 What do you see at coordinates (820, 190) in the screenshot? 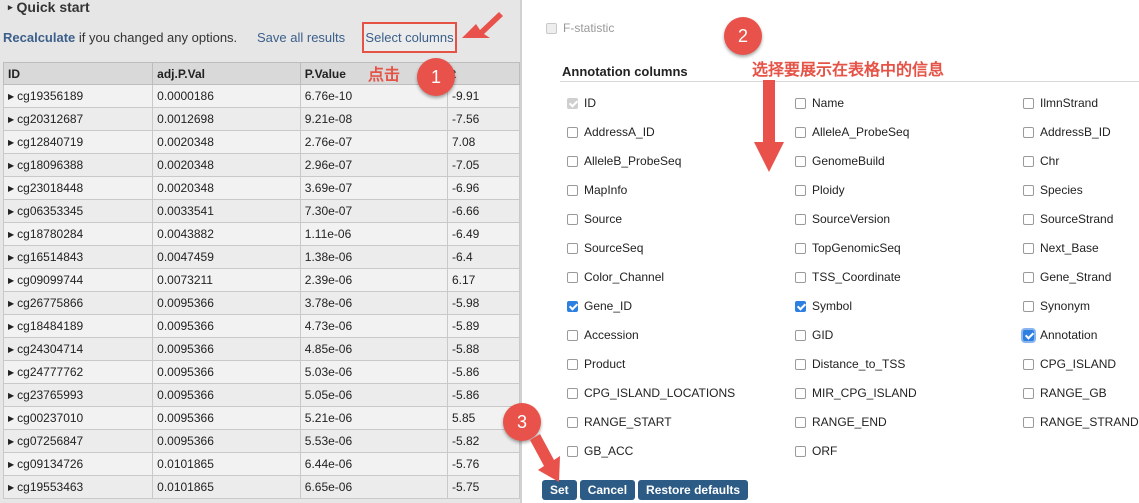
I see `annotation-option: Ploidy` at bounding box center [820, 190].